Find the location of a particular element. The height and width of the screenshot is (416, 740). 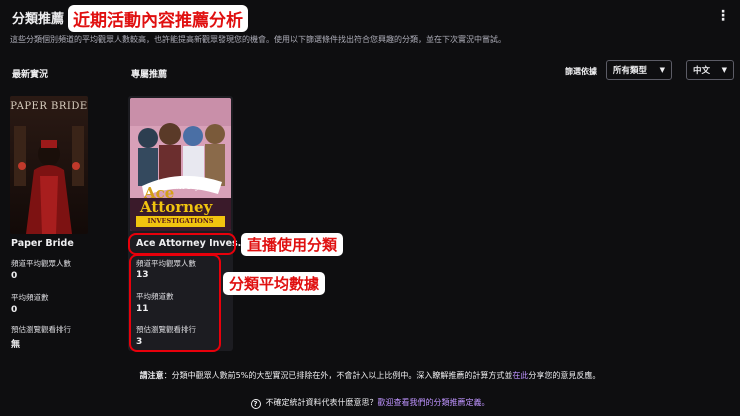

footer-definitions-link: 歡迎查看我們的分類推薦定義。 is located at coordinates (434, 402).